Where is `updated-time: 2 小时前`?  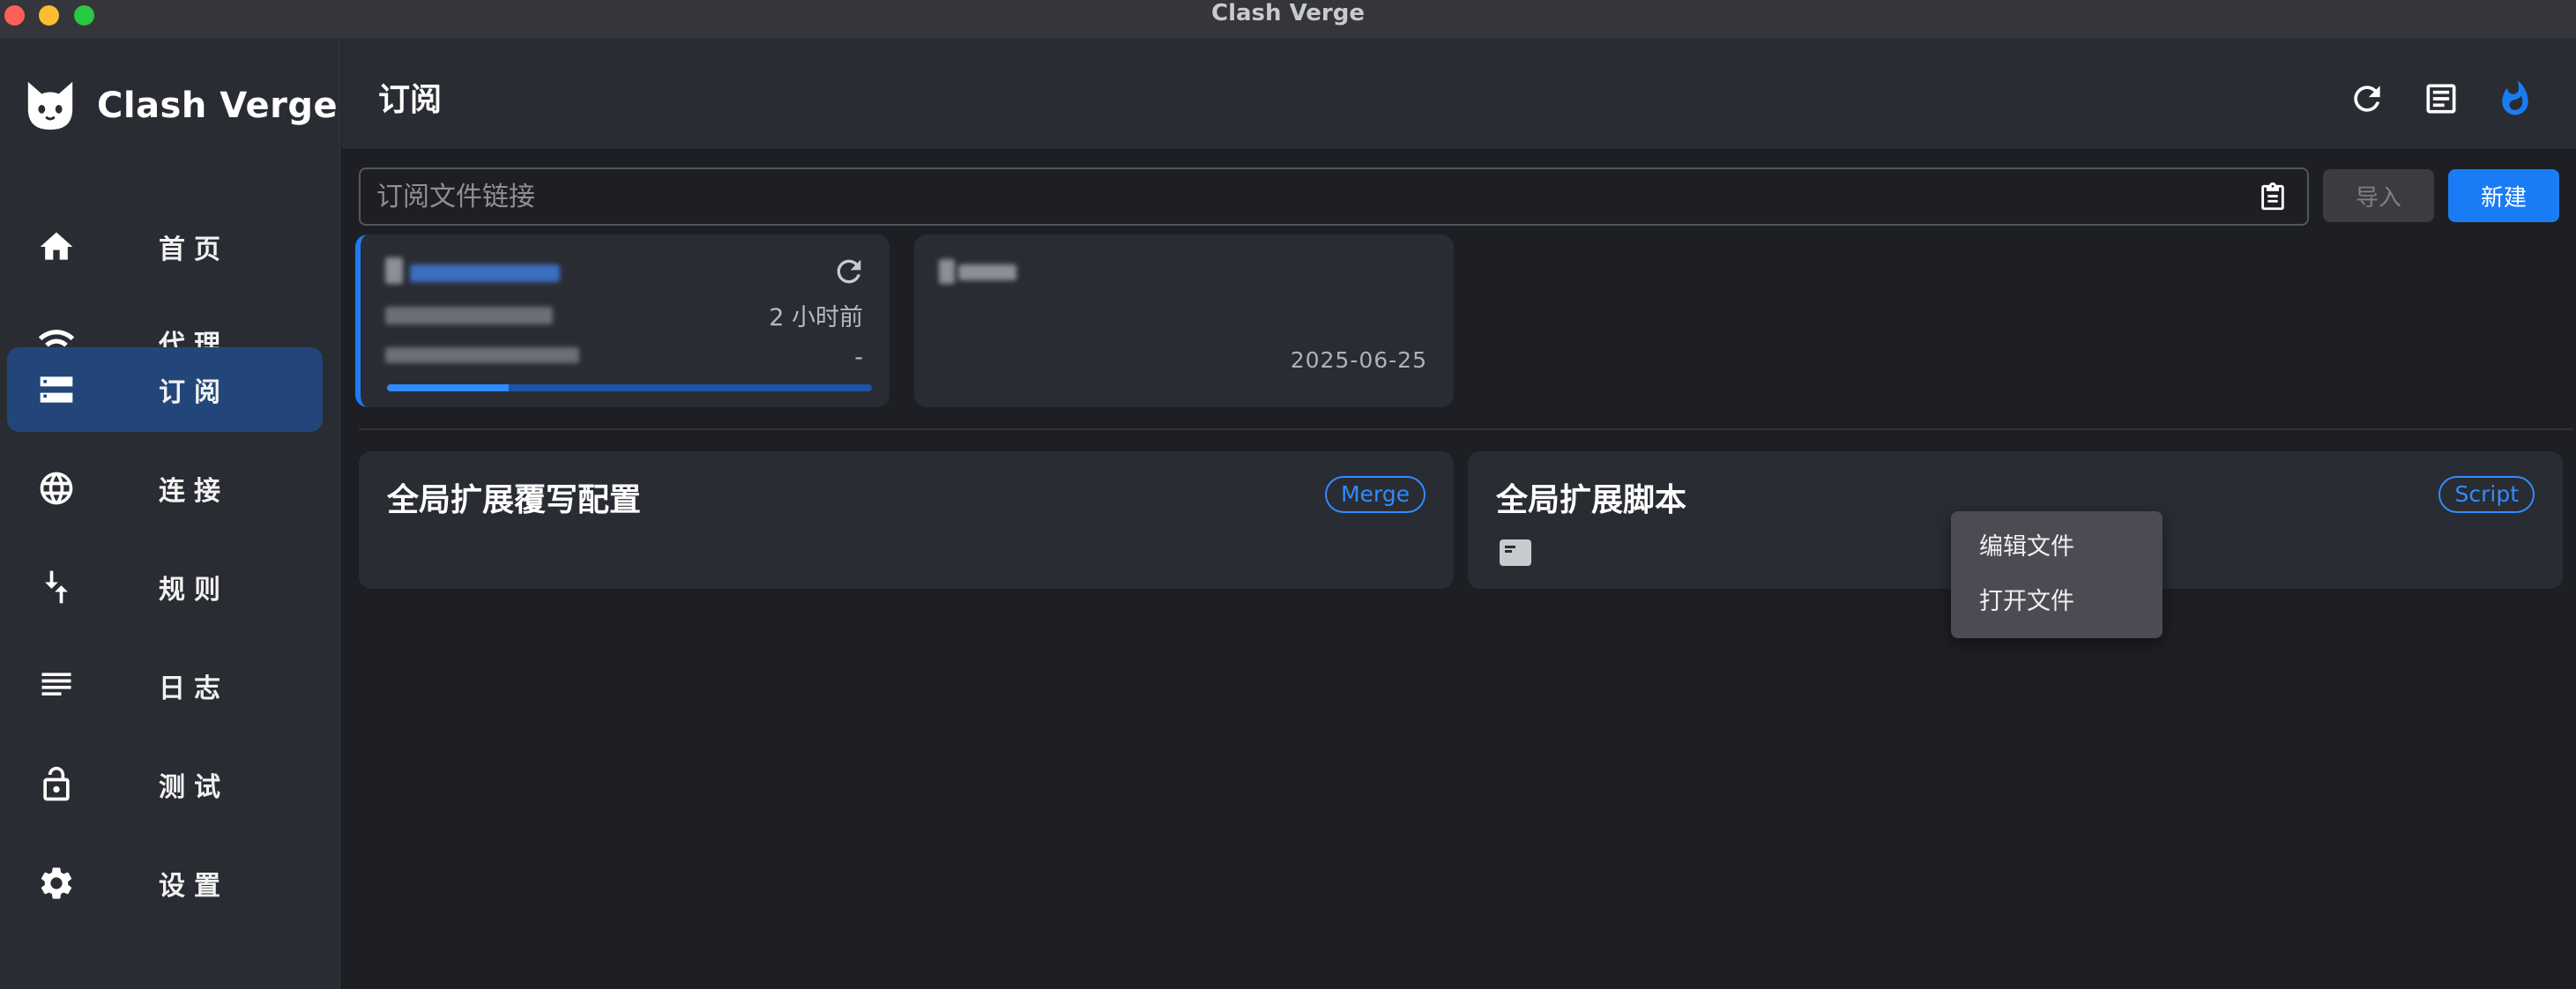
updated-time: 2 小时前 is located at coordinates (816, 317).